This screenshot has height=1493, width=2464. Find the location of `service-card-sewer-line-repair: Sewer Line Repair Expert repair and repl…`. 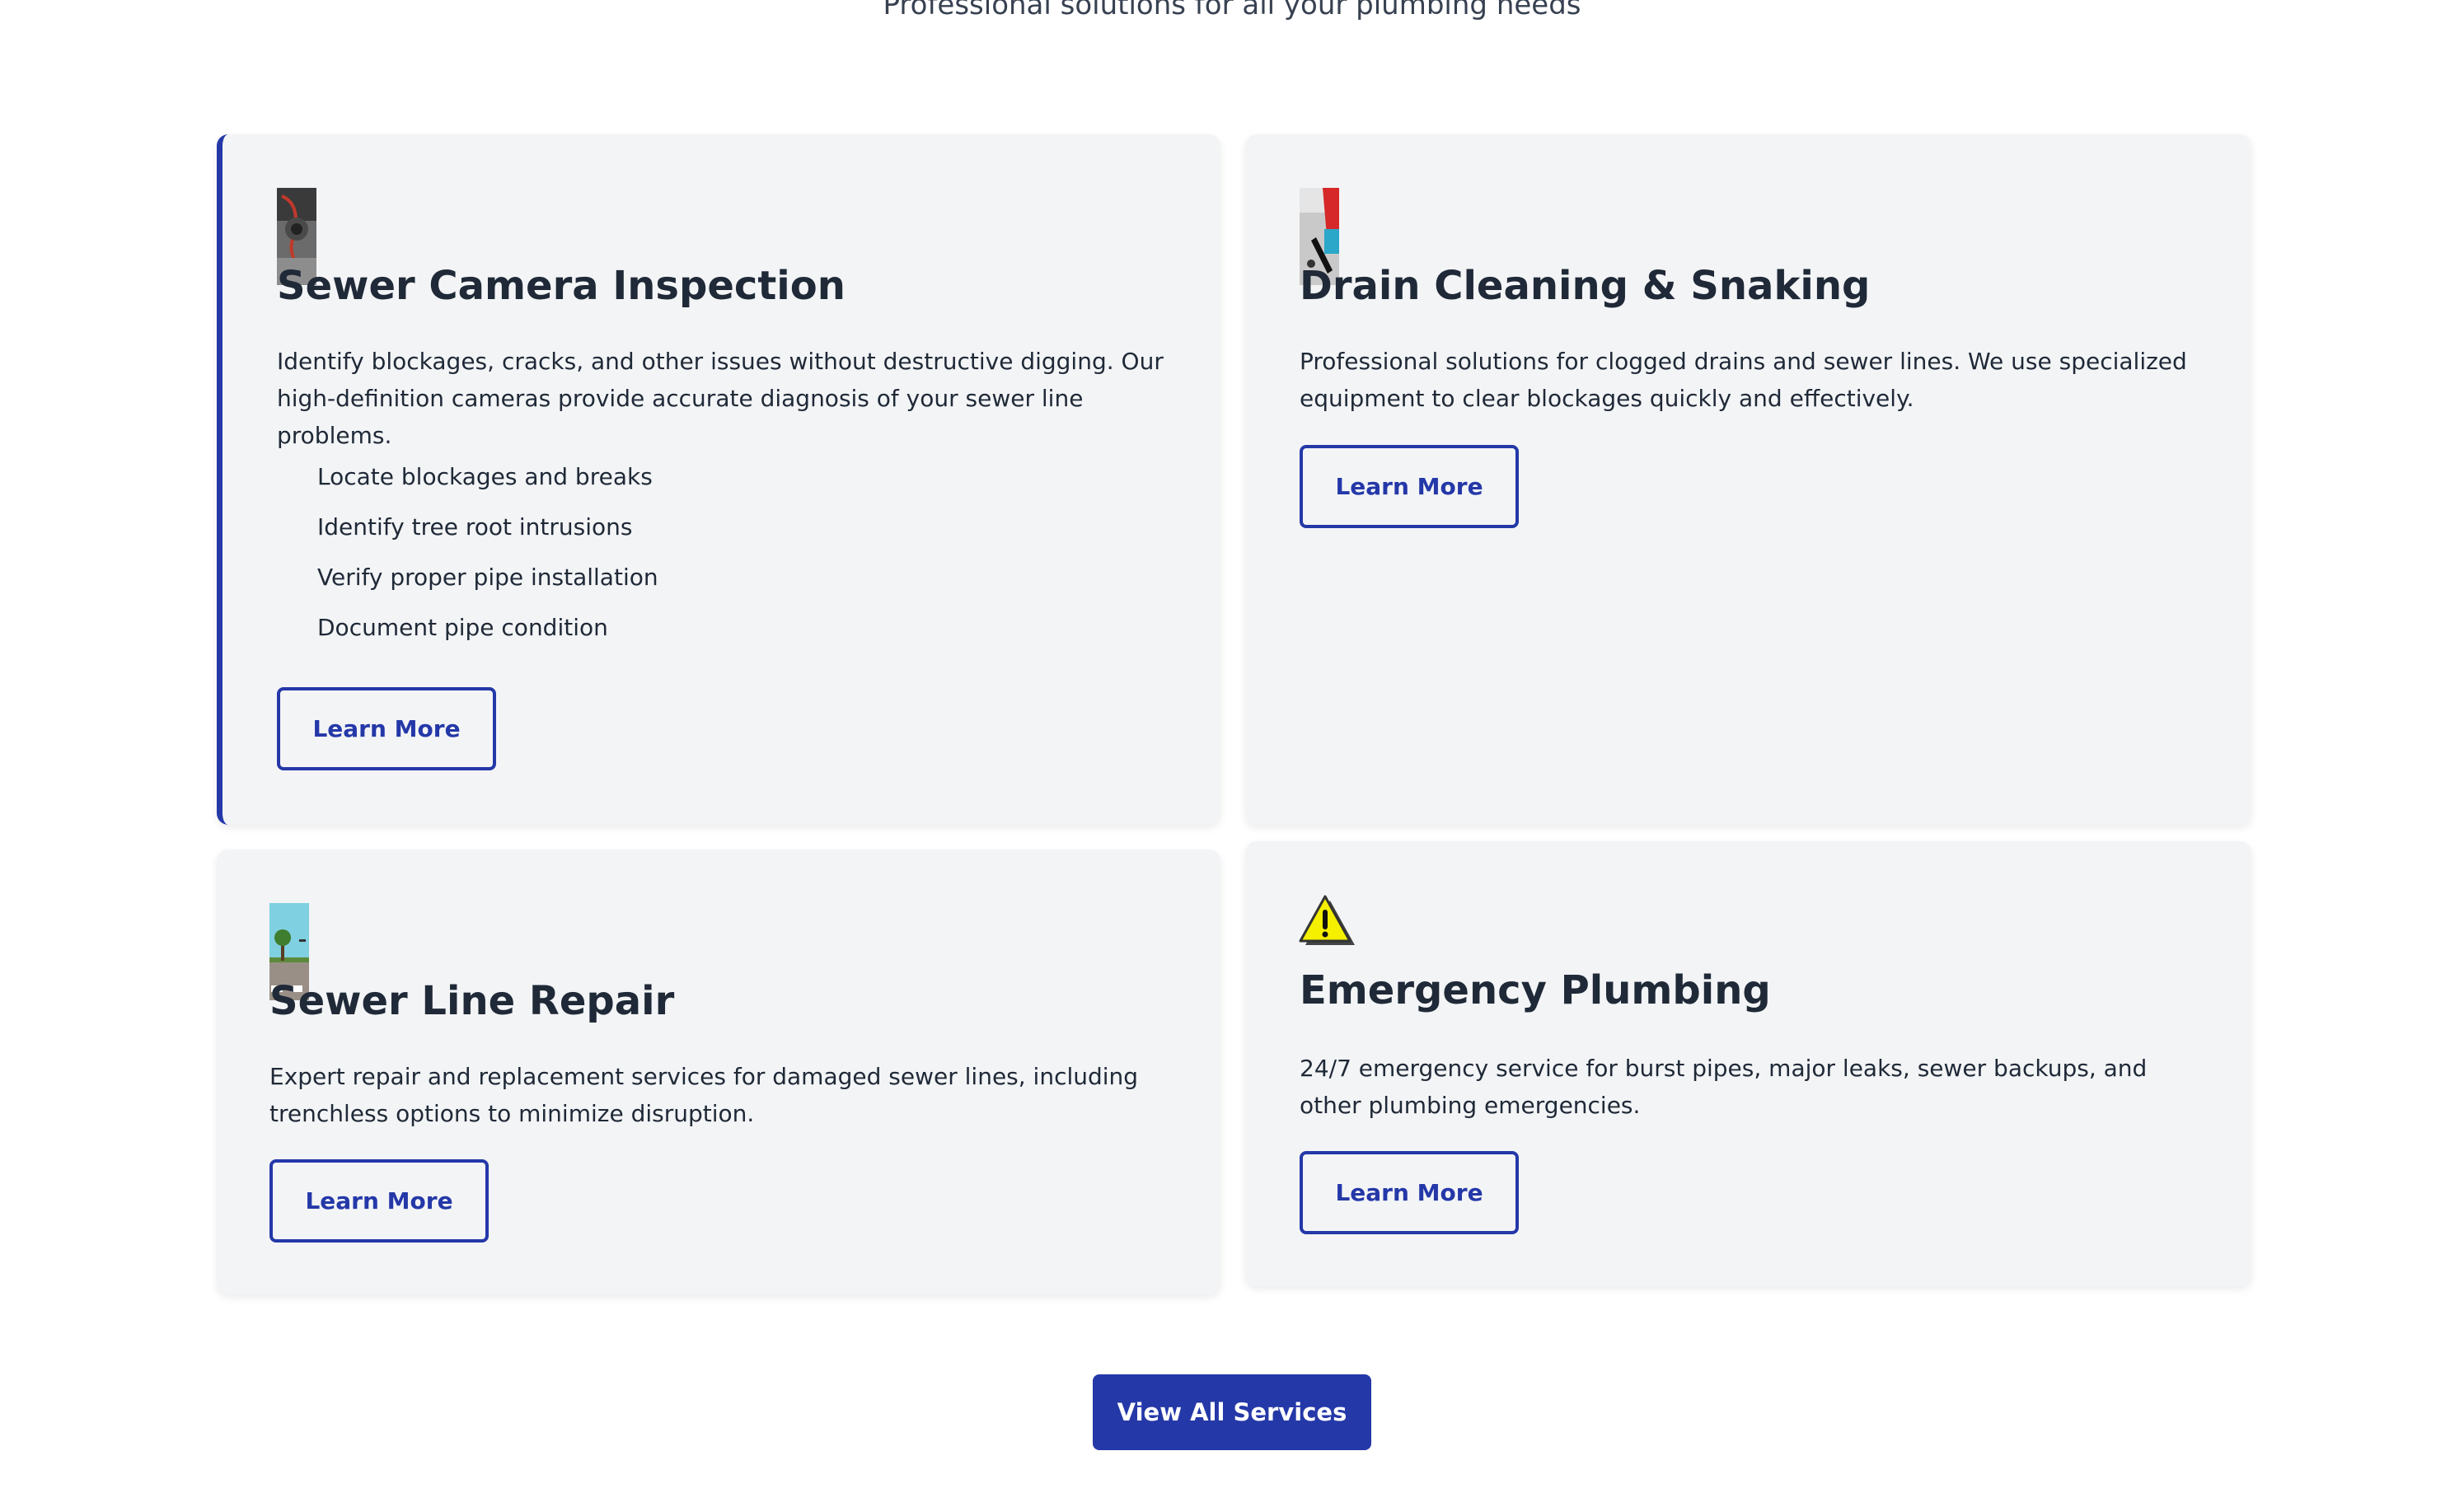

service-card-sewer-line-repair: Sewer Line Repair Expert repair and repl… is located at coordinates (718, 1071).